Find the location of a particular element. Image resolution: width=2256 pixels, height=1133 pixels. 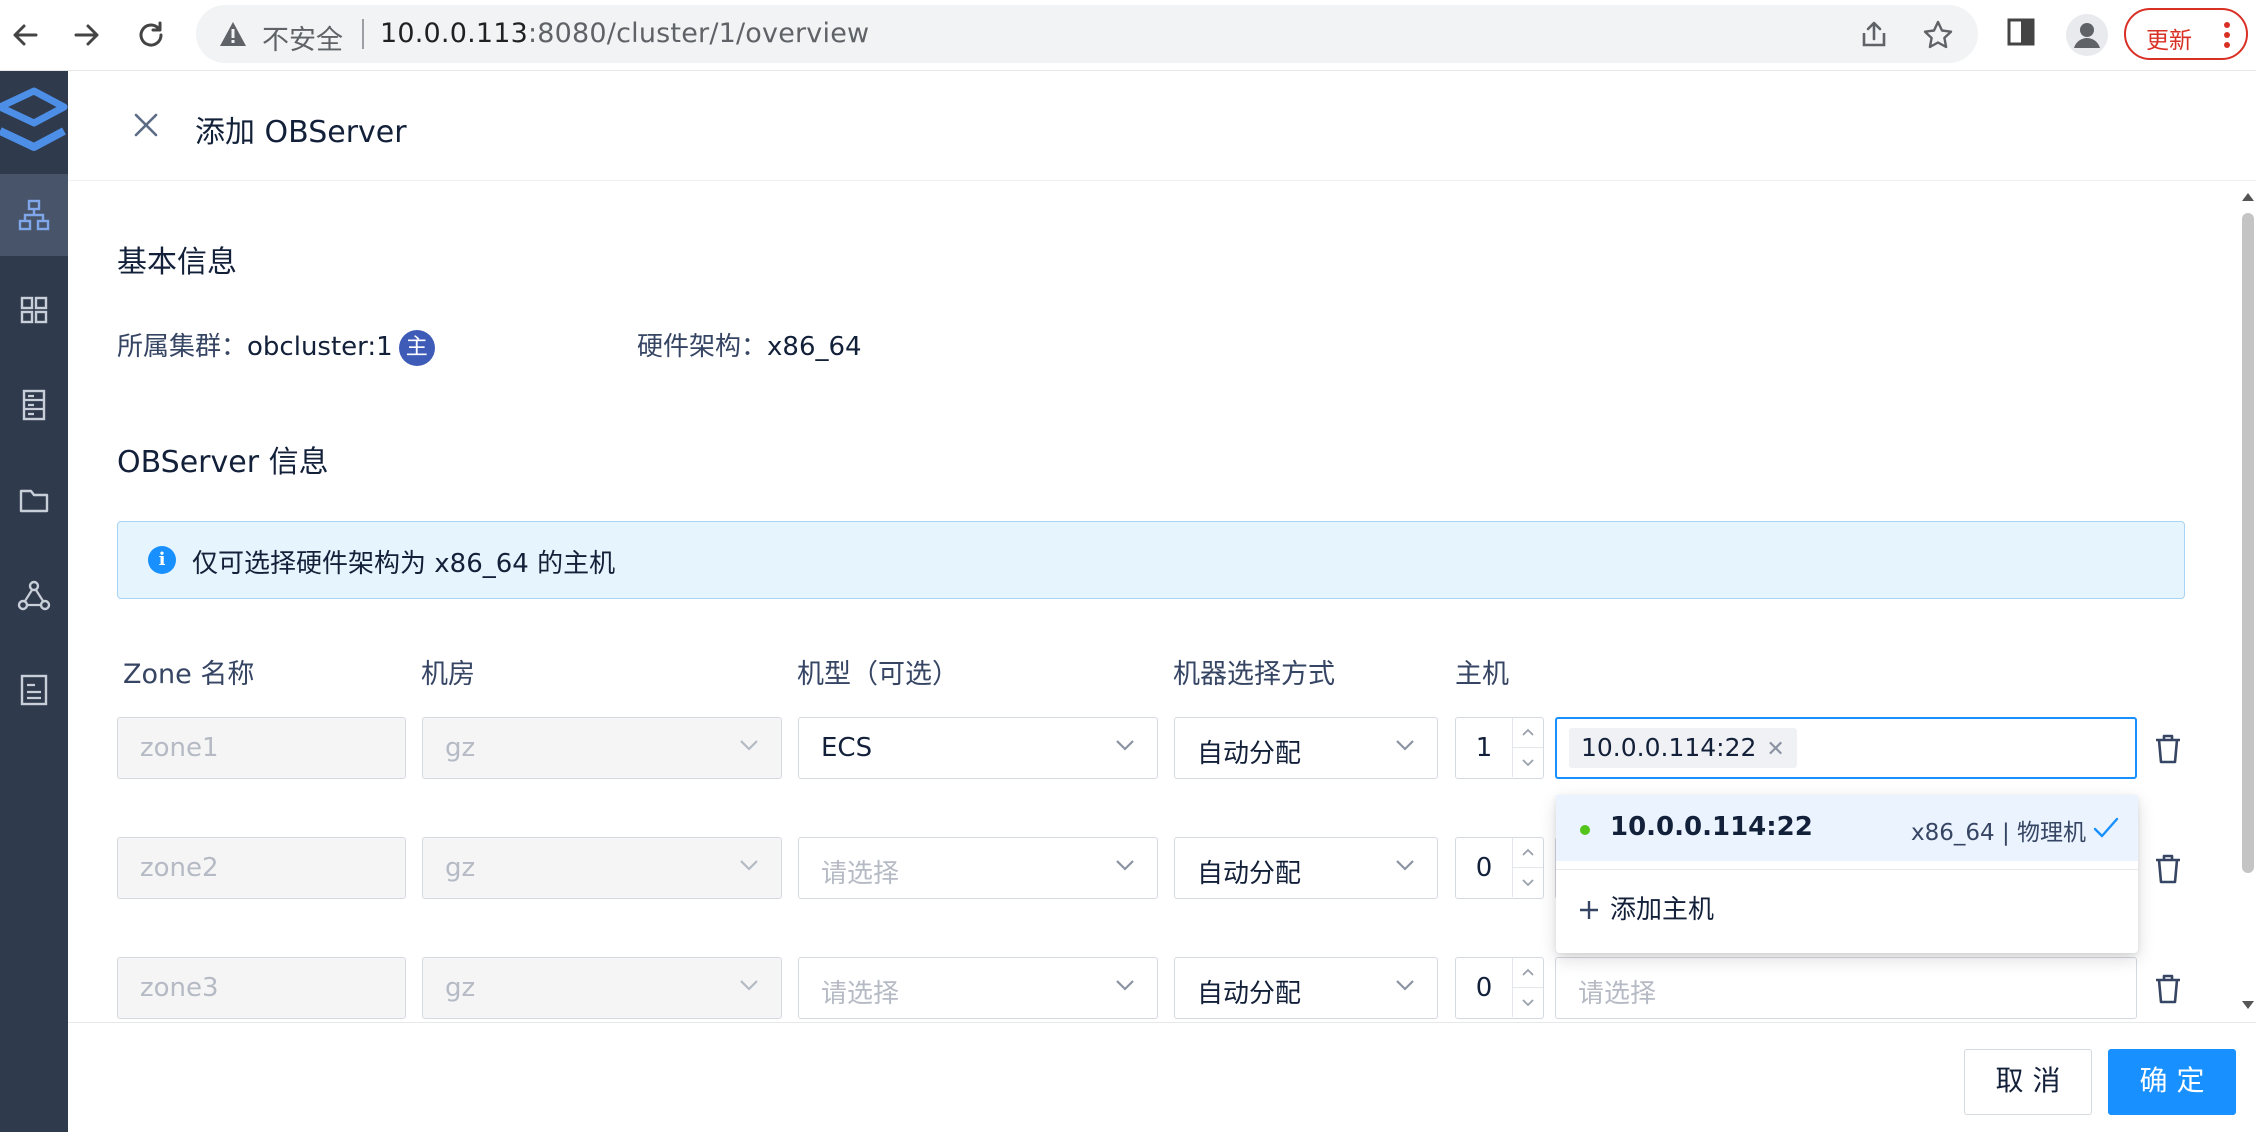

scroll-down-icon is located at coordinates (2247, 1005).